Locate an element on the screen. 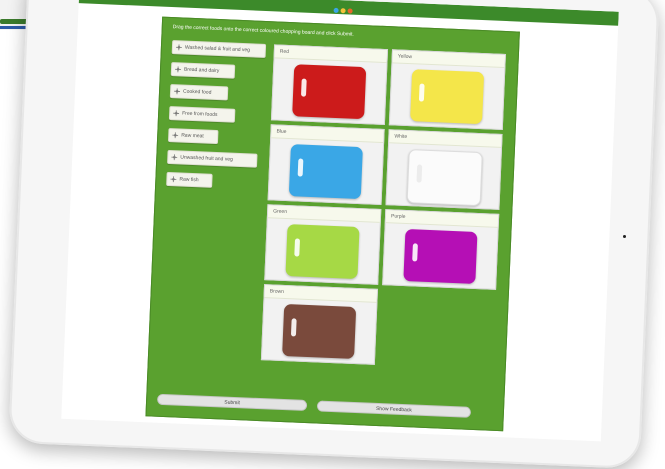 This screenshot has height=469, width=665. food-item-label: Raw meat is located at coordinates (192, 136).